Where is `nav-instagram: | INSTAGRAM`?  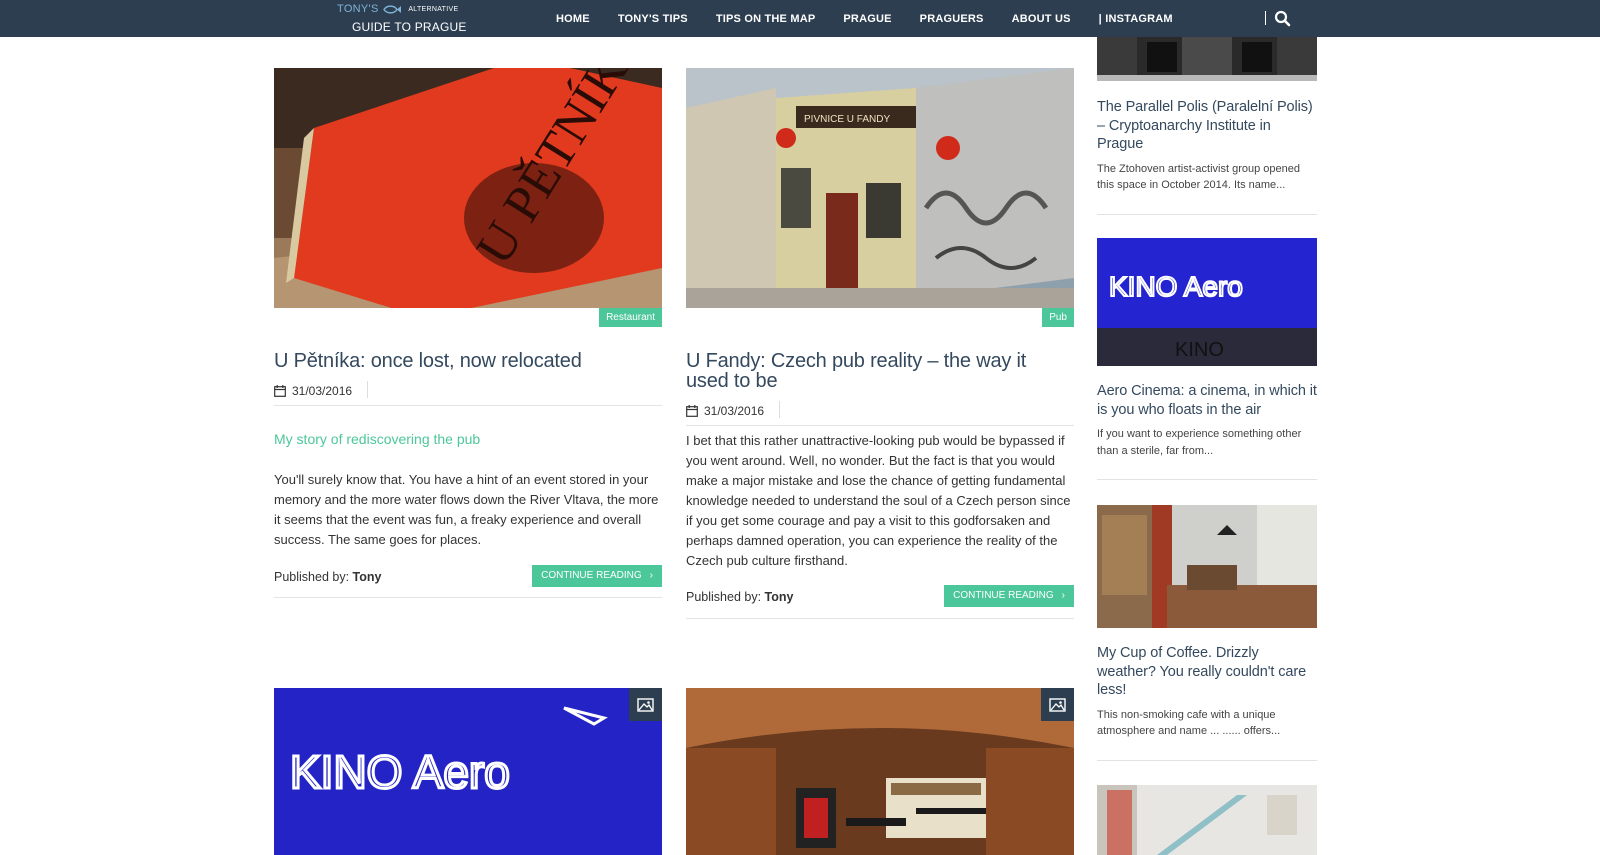 nav-instagram: | INSTAGRAM is located at coordinates (1136, 19).